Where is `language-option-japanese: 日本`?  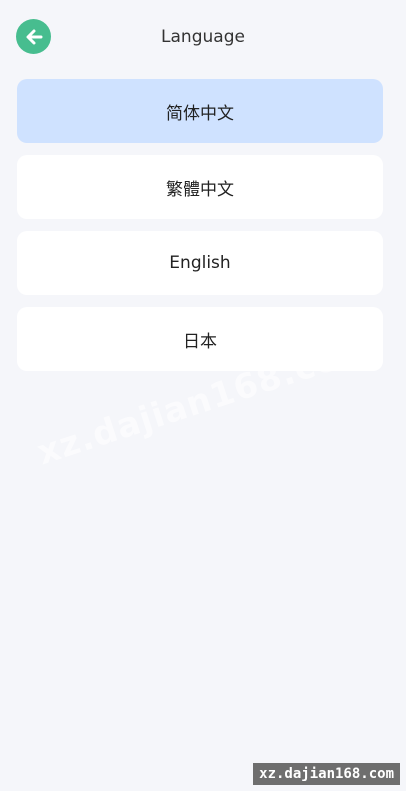 language-option-japanese: 日本 is located at coordinates (200, 339).